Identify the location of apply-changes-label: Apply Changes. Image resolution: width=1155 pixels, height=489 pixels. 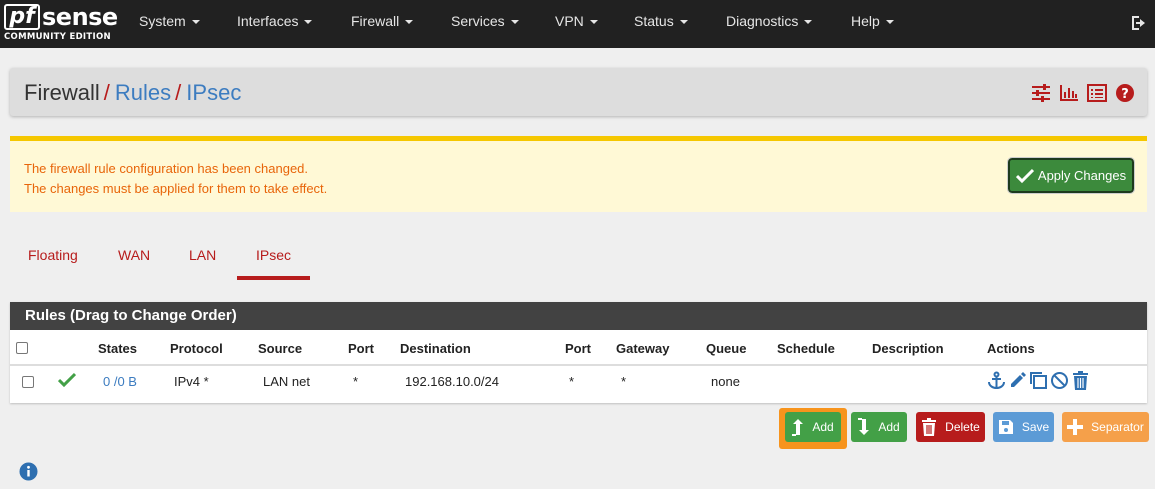
(1082, 175).